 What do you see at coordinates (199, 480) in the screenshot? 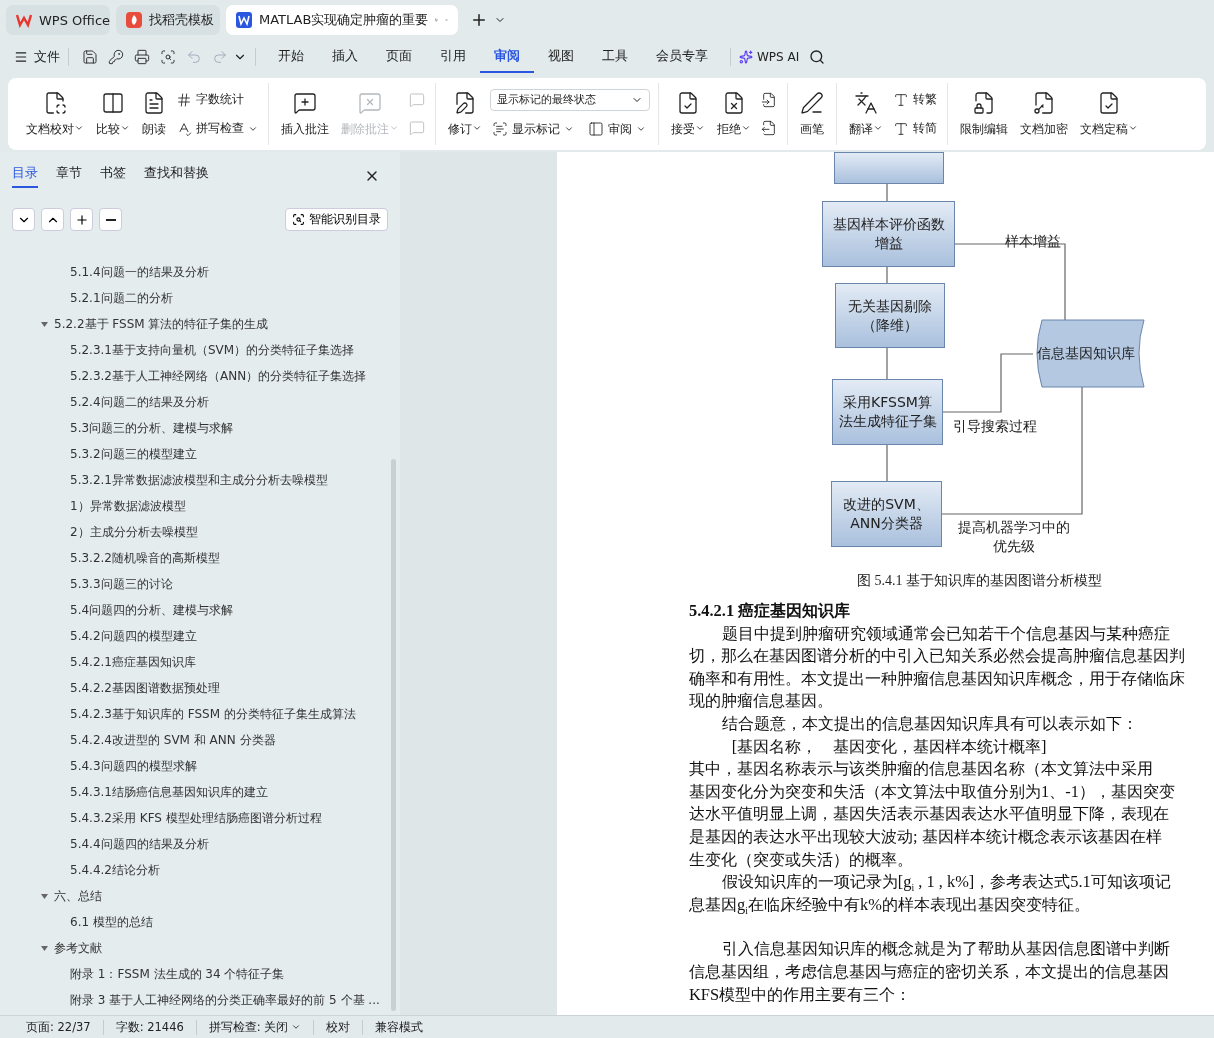
I see `toc-entry: 5.3.2.1异常数据滤波模型和主成分分析去噪模型` at bounding box center [199, 480].